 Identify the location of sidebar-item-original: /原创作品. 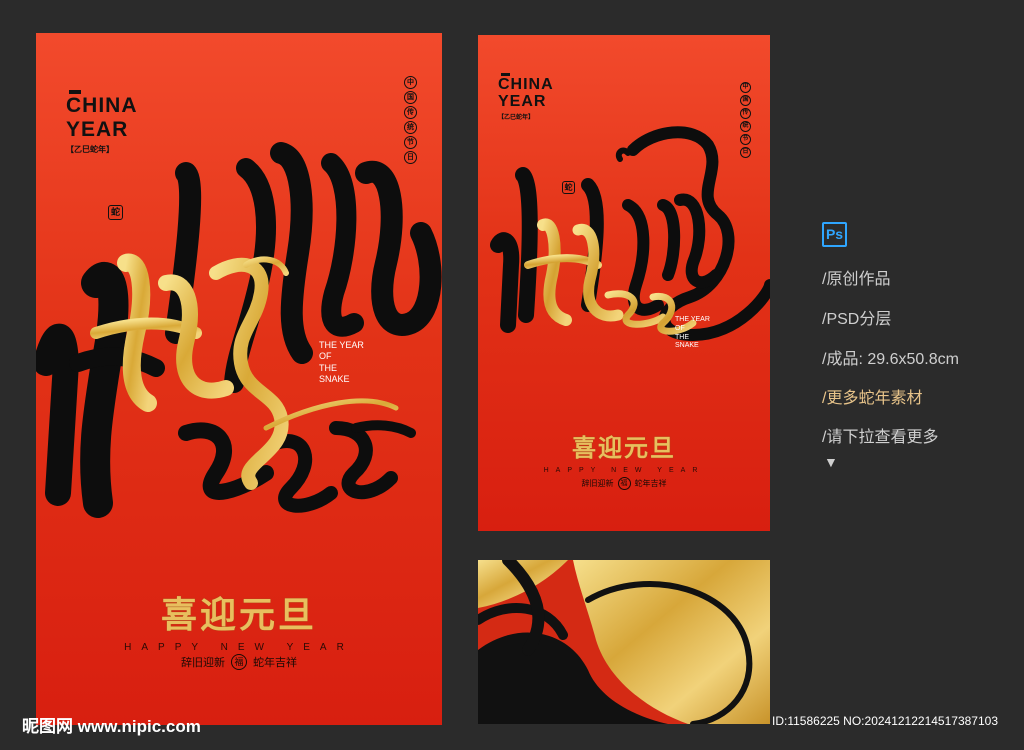
(856, 279).